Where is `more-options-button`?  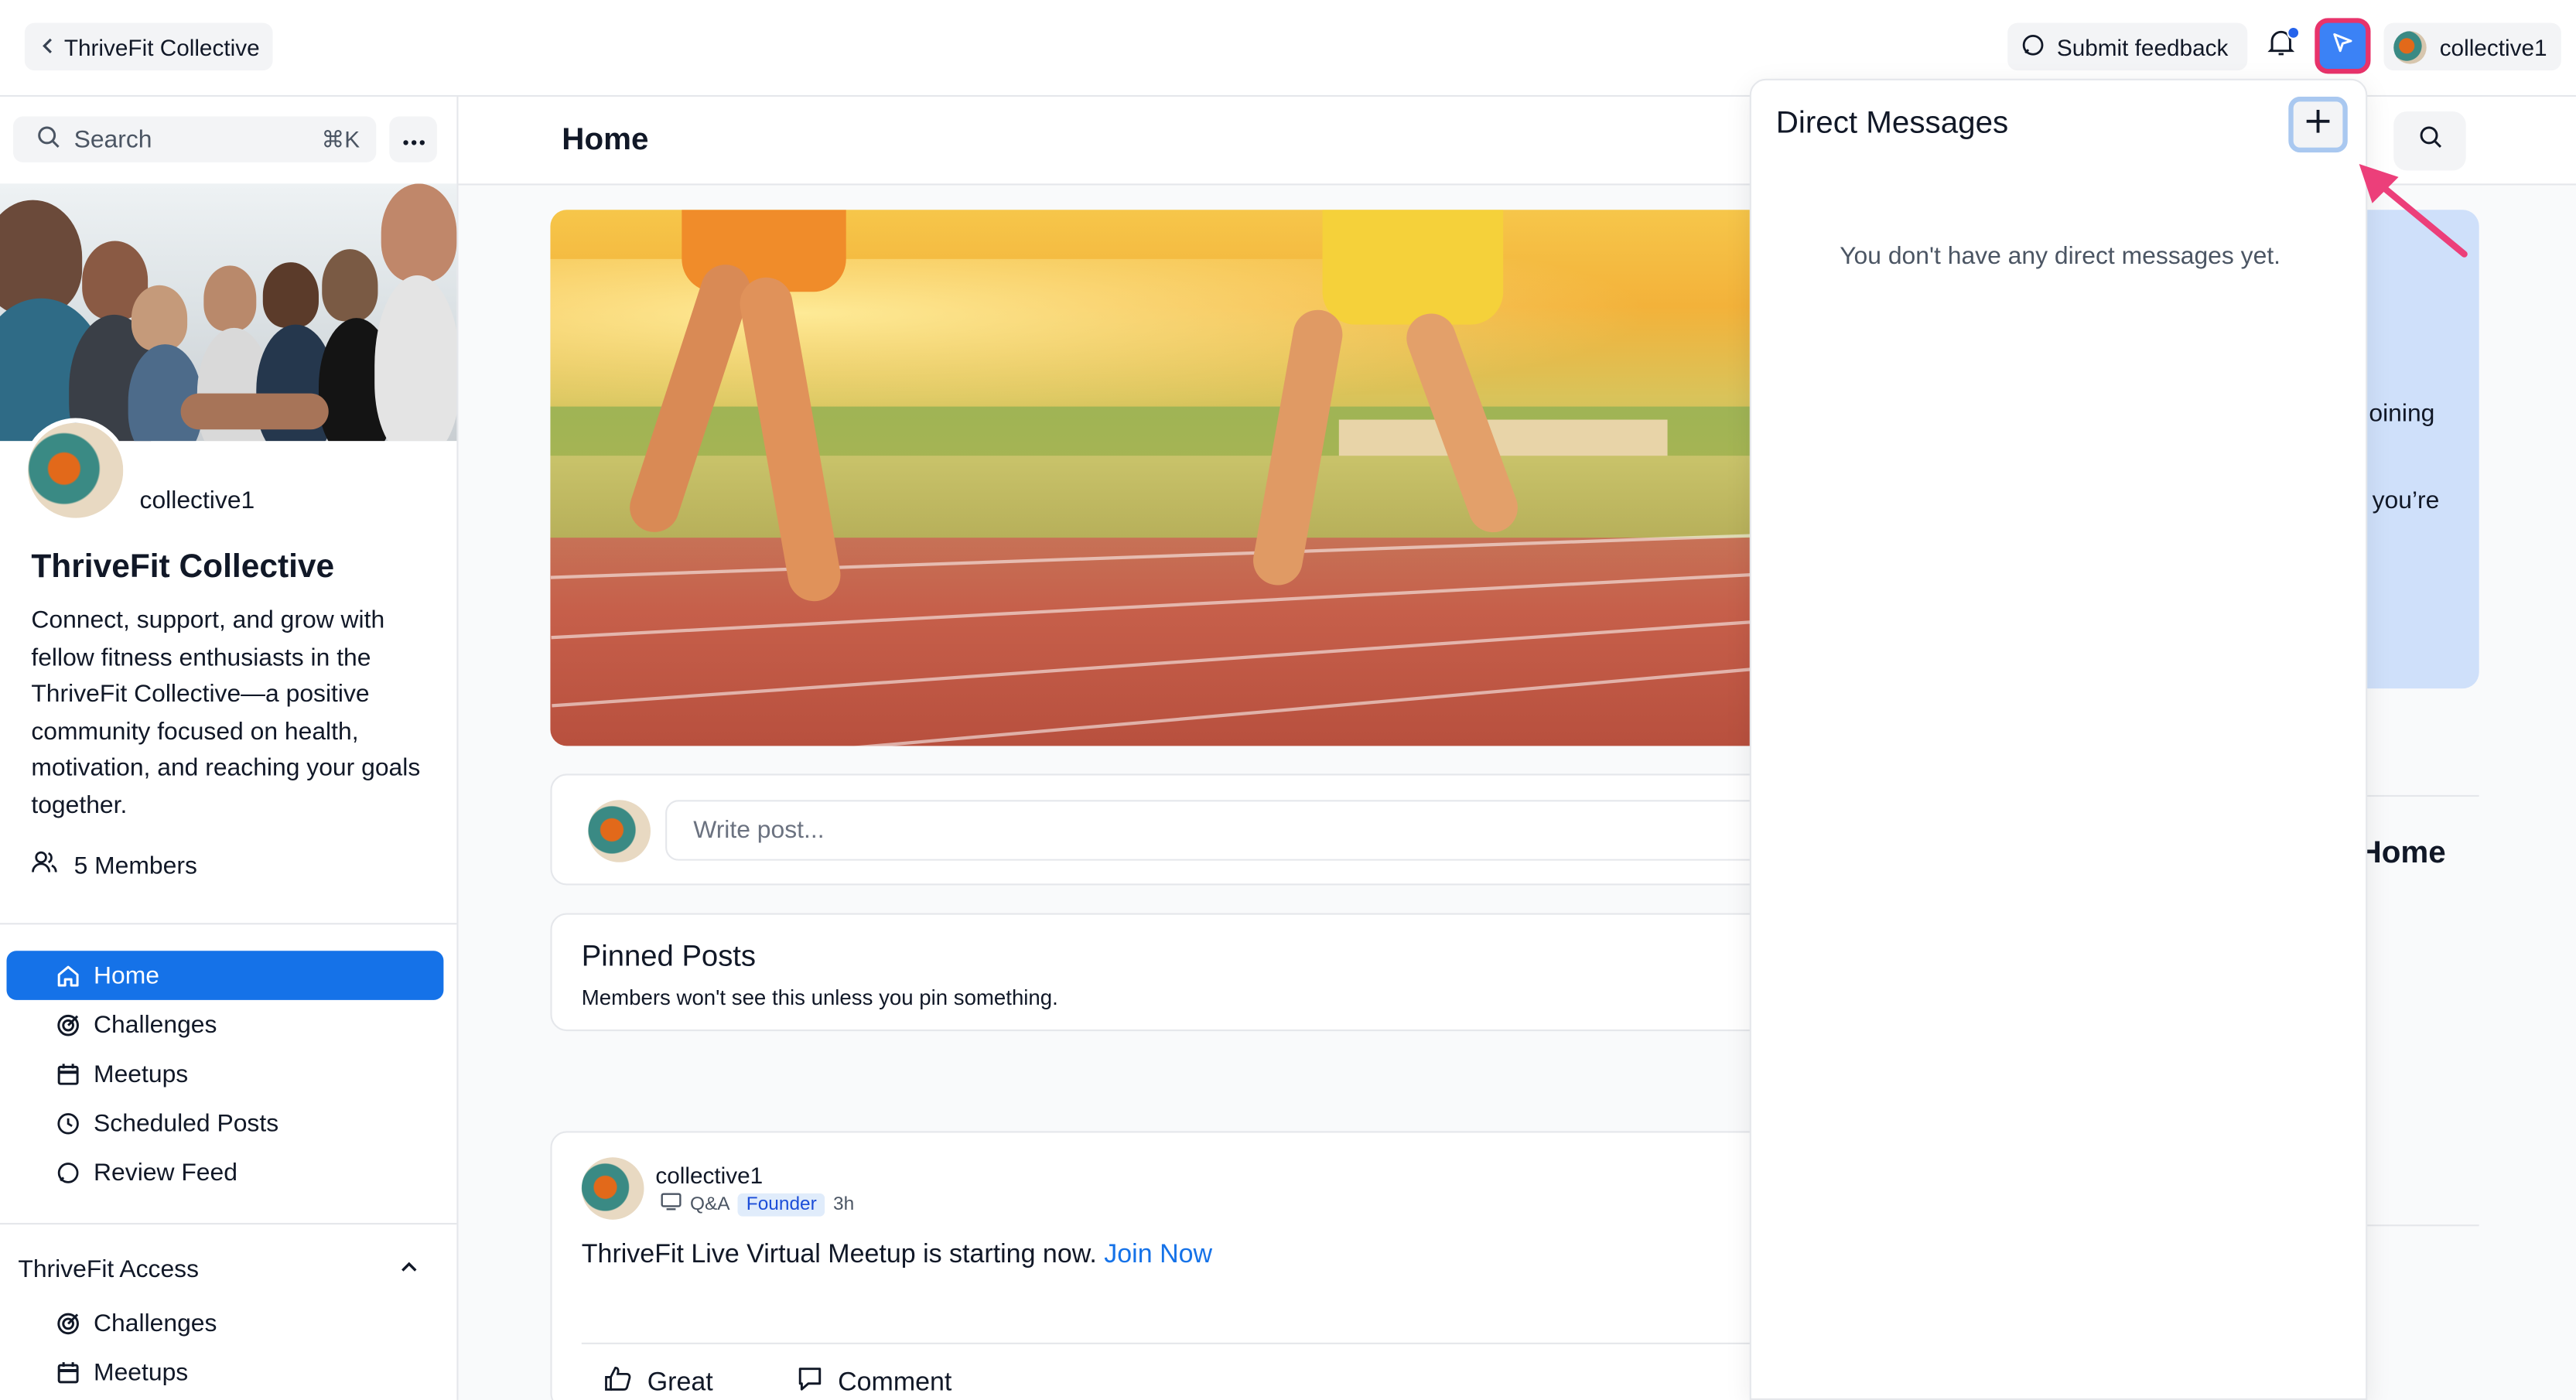
more-options-button is located at coordinates (413, 139).